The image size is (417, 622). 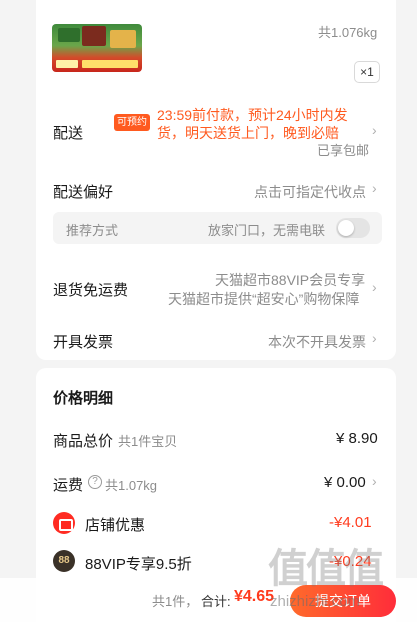 What do you see at coordinates (132, 122) in the screenshot?
I see `preorder-badge: 可预约` at bounding box center [132, 122].